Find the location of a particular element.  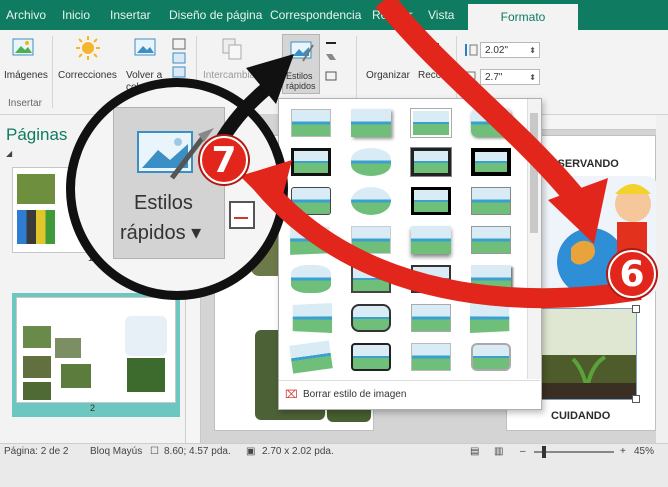

status-caps-lock: Bloq Mayús is located at coordinates (116, 451).